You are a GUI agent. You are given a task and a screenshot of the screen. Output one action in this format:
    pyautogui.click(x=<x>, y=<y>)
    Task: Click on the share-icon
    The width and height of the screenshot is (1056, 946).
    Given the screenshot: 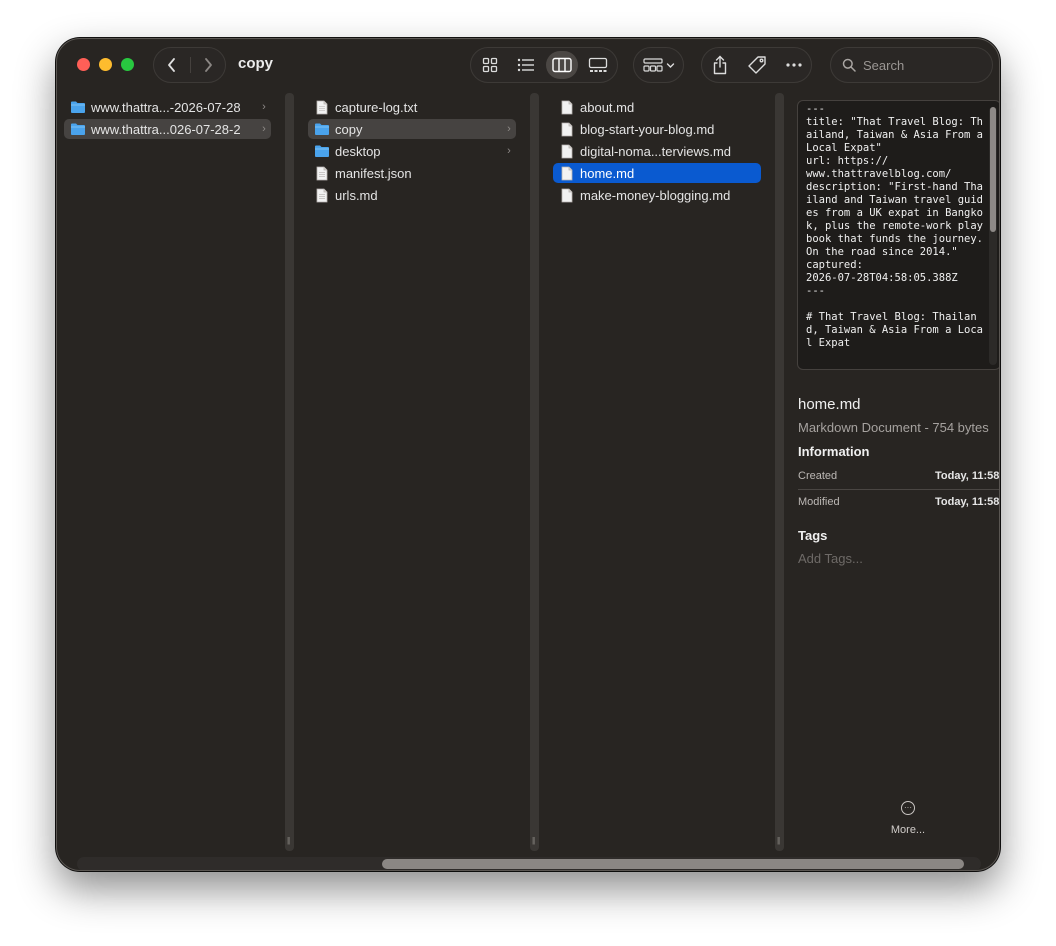 What is the action you would take?
    pyautogui.click(x=720, y=65)
    